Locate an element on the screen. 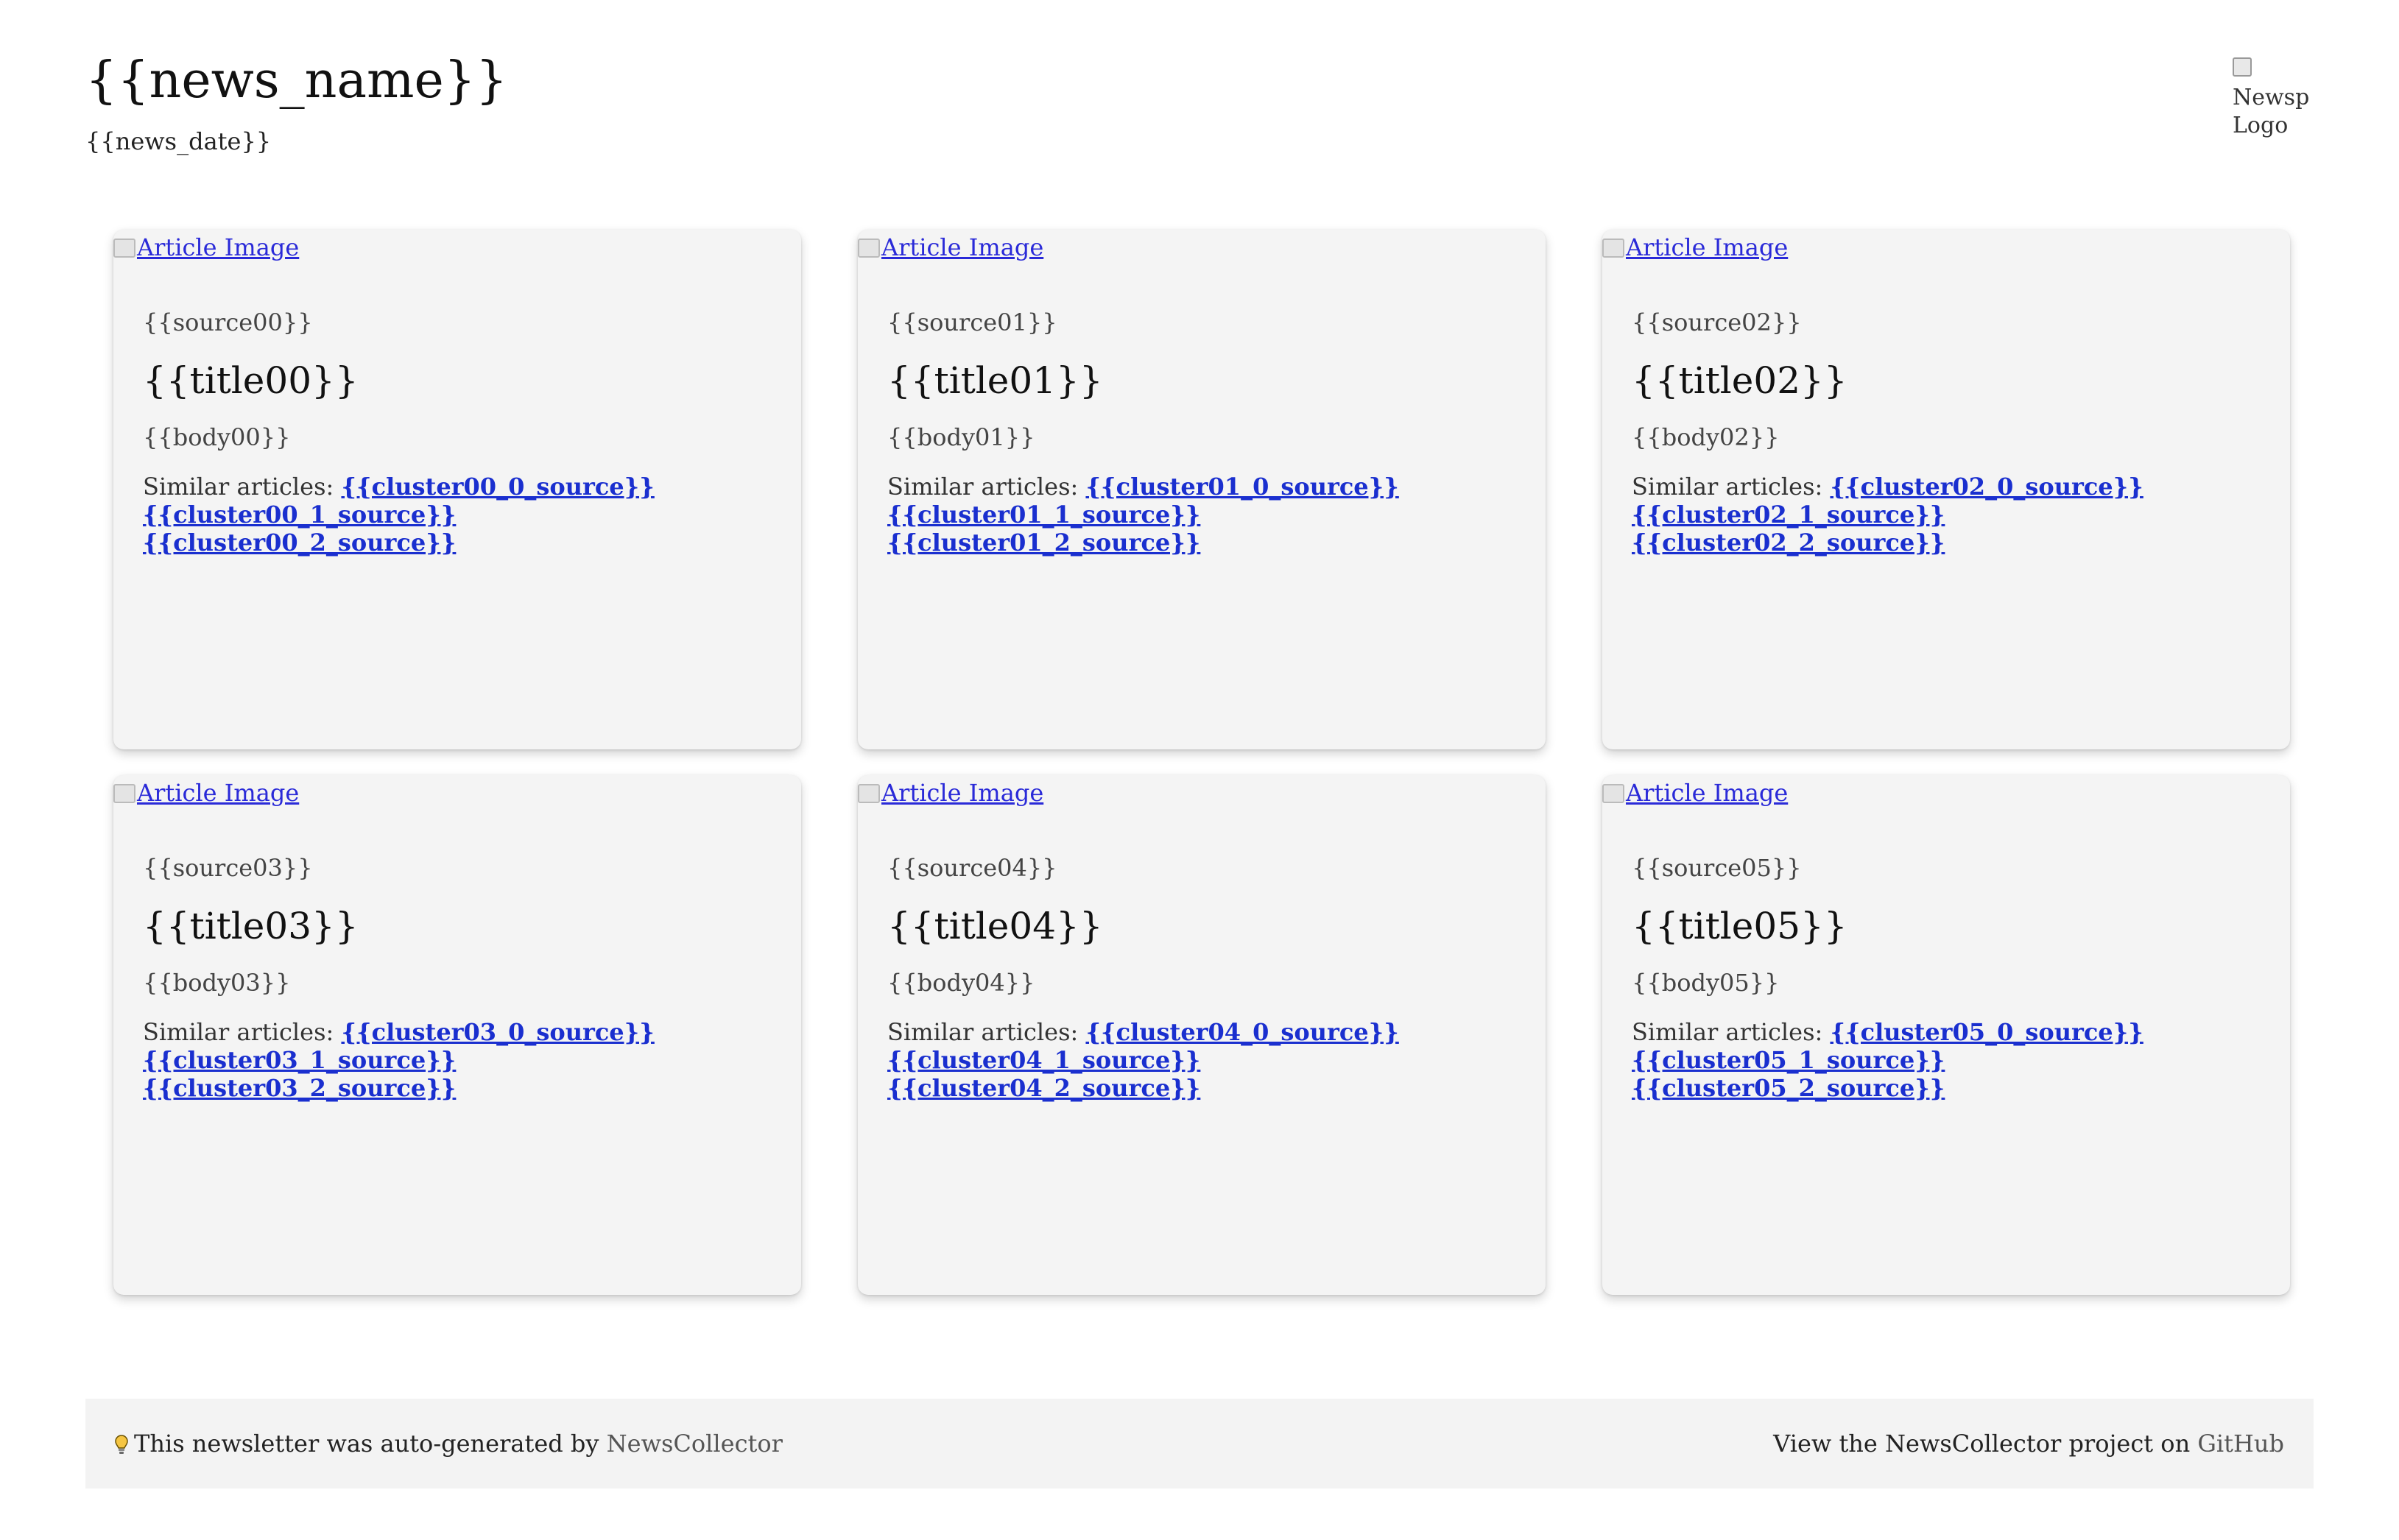 The image size is (2399, 1540). similar-article-link: {{cluster05_1_source}} is located at coordinates (1788, 1060).